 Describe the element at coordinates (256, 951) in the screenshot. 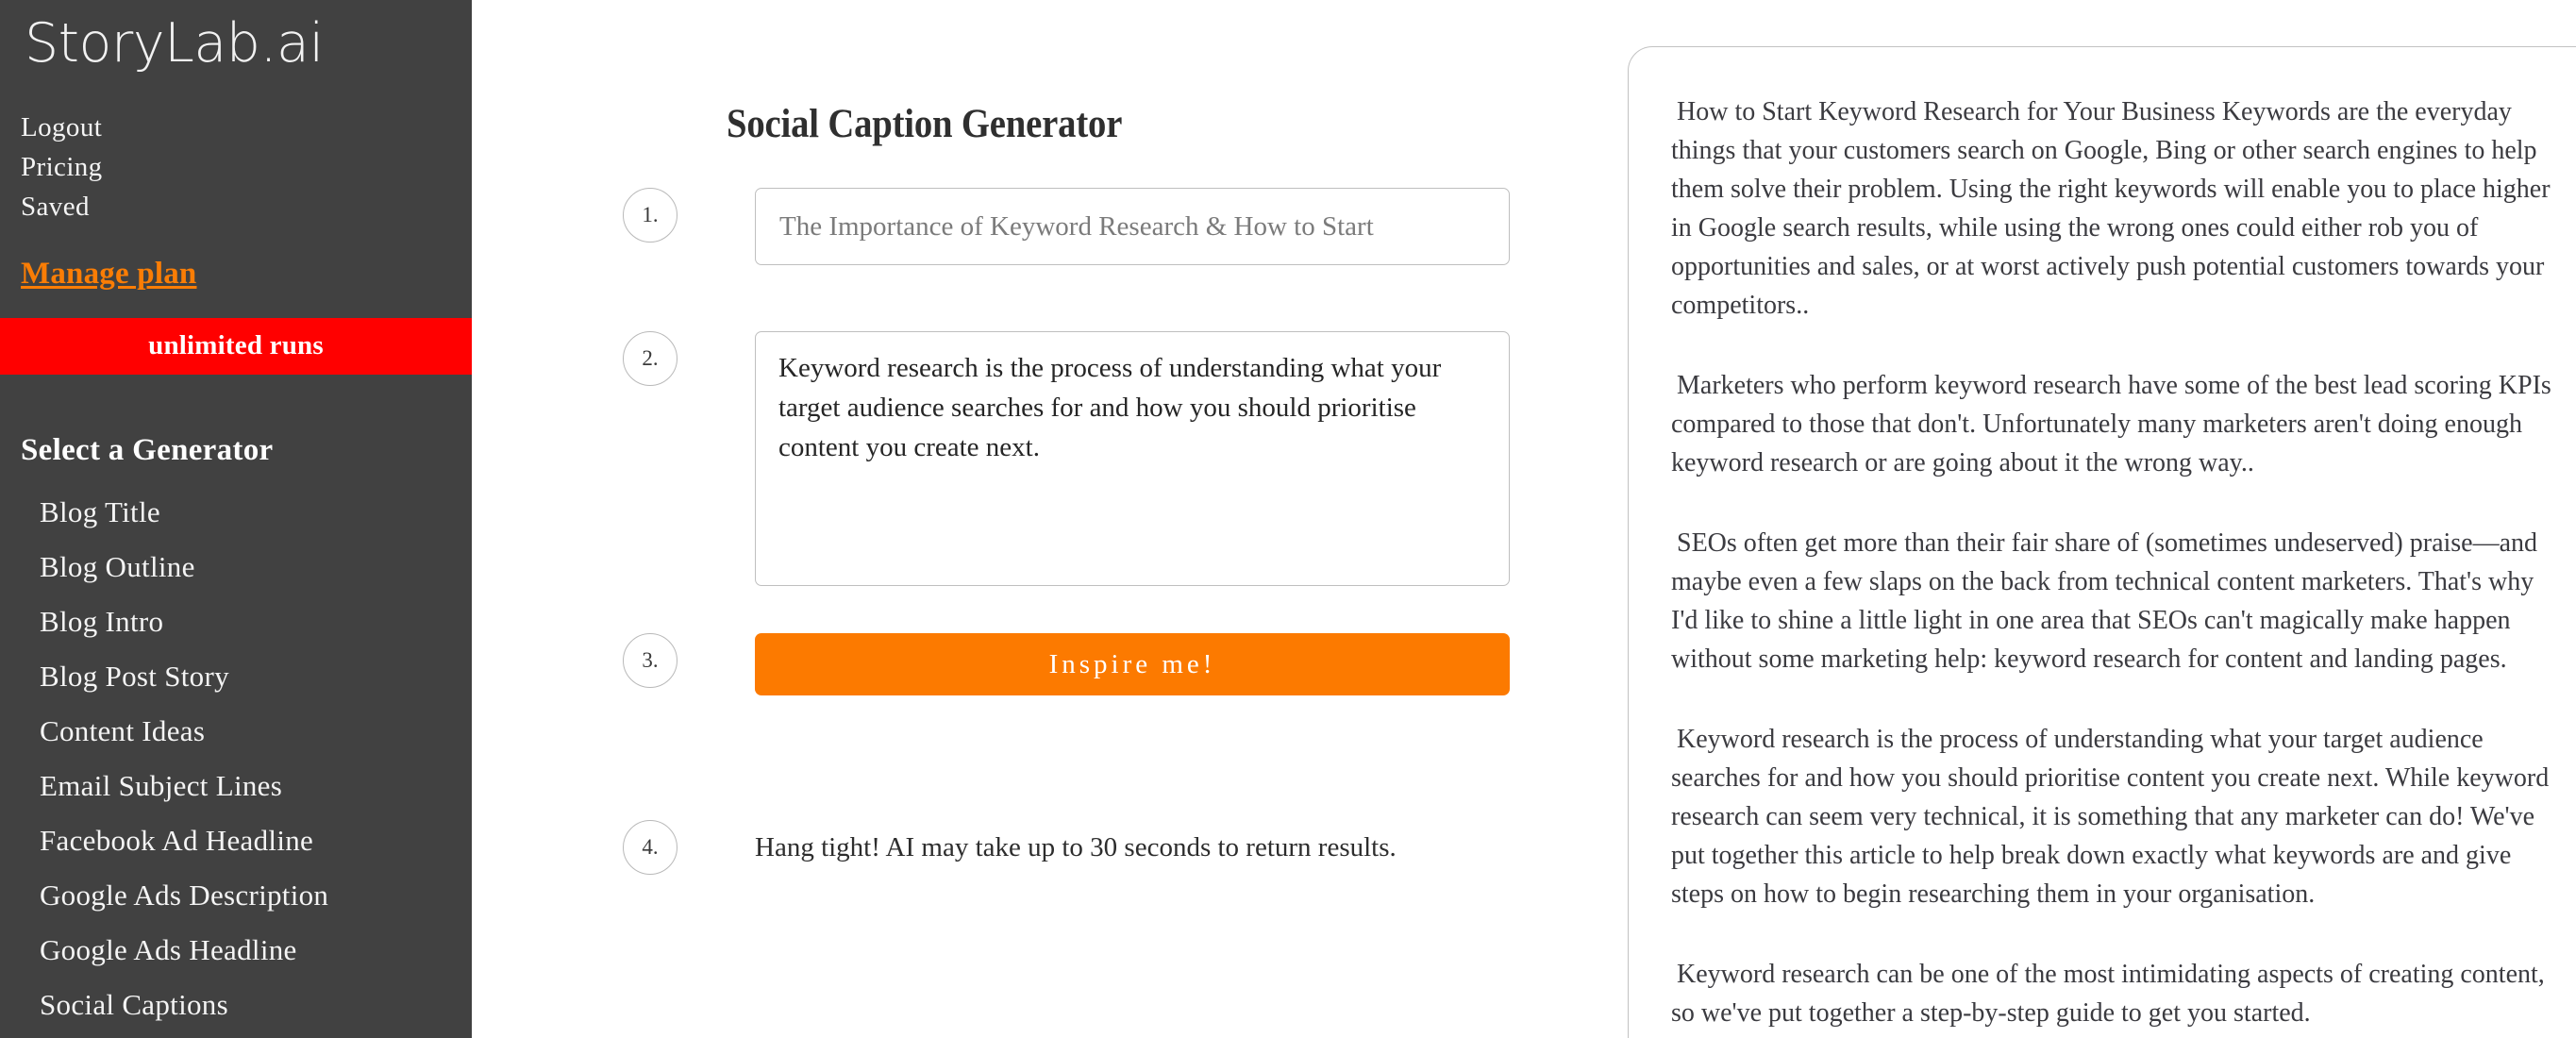

I see `sidebar-item-google-ads-headline: Google Ads Headline` at that location.